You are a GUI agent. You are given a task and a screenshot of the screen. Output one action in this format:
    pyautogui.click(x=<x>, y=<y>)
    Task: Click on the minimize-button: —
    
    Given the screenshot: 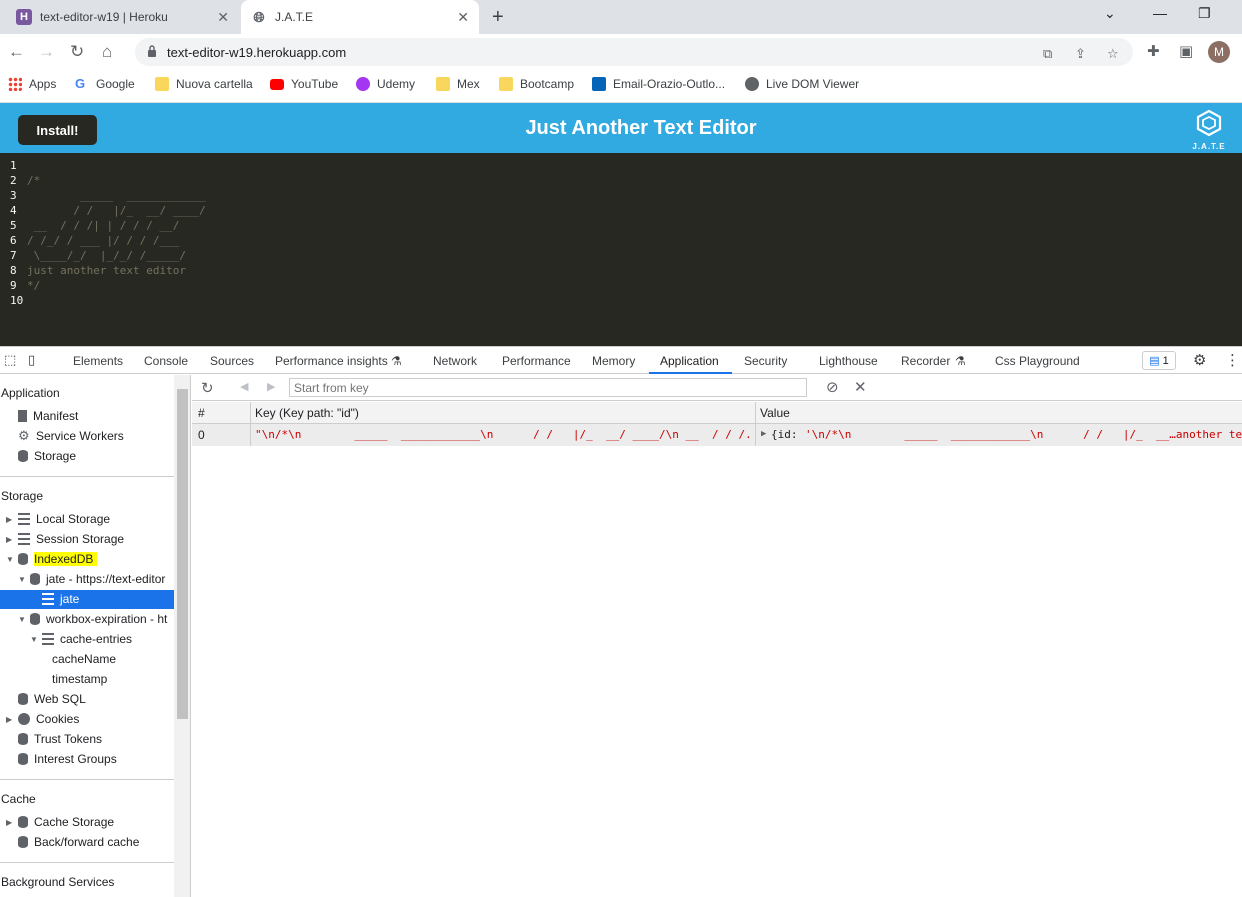 What is the action you would take?
    pyautogui.click(x=1160, y=13)
    